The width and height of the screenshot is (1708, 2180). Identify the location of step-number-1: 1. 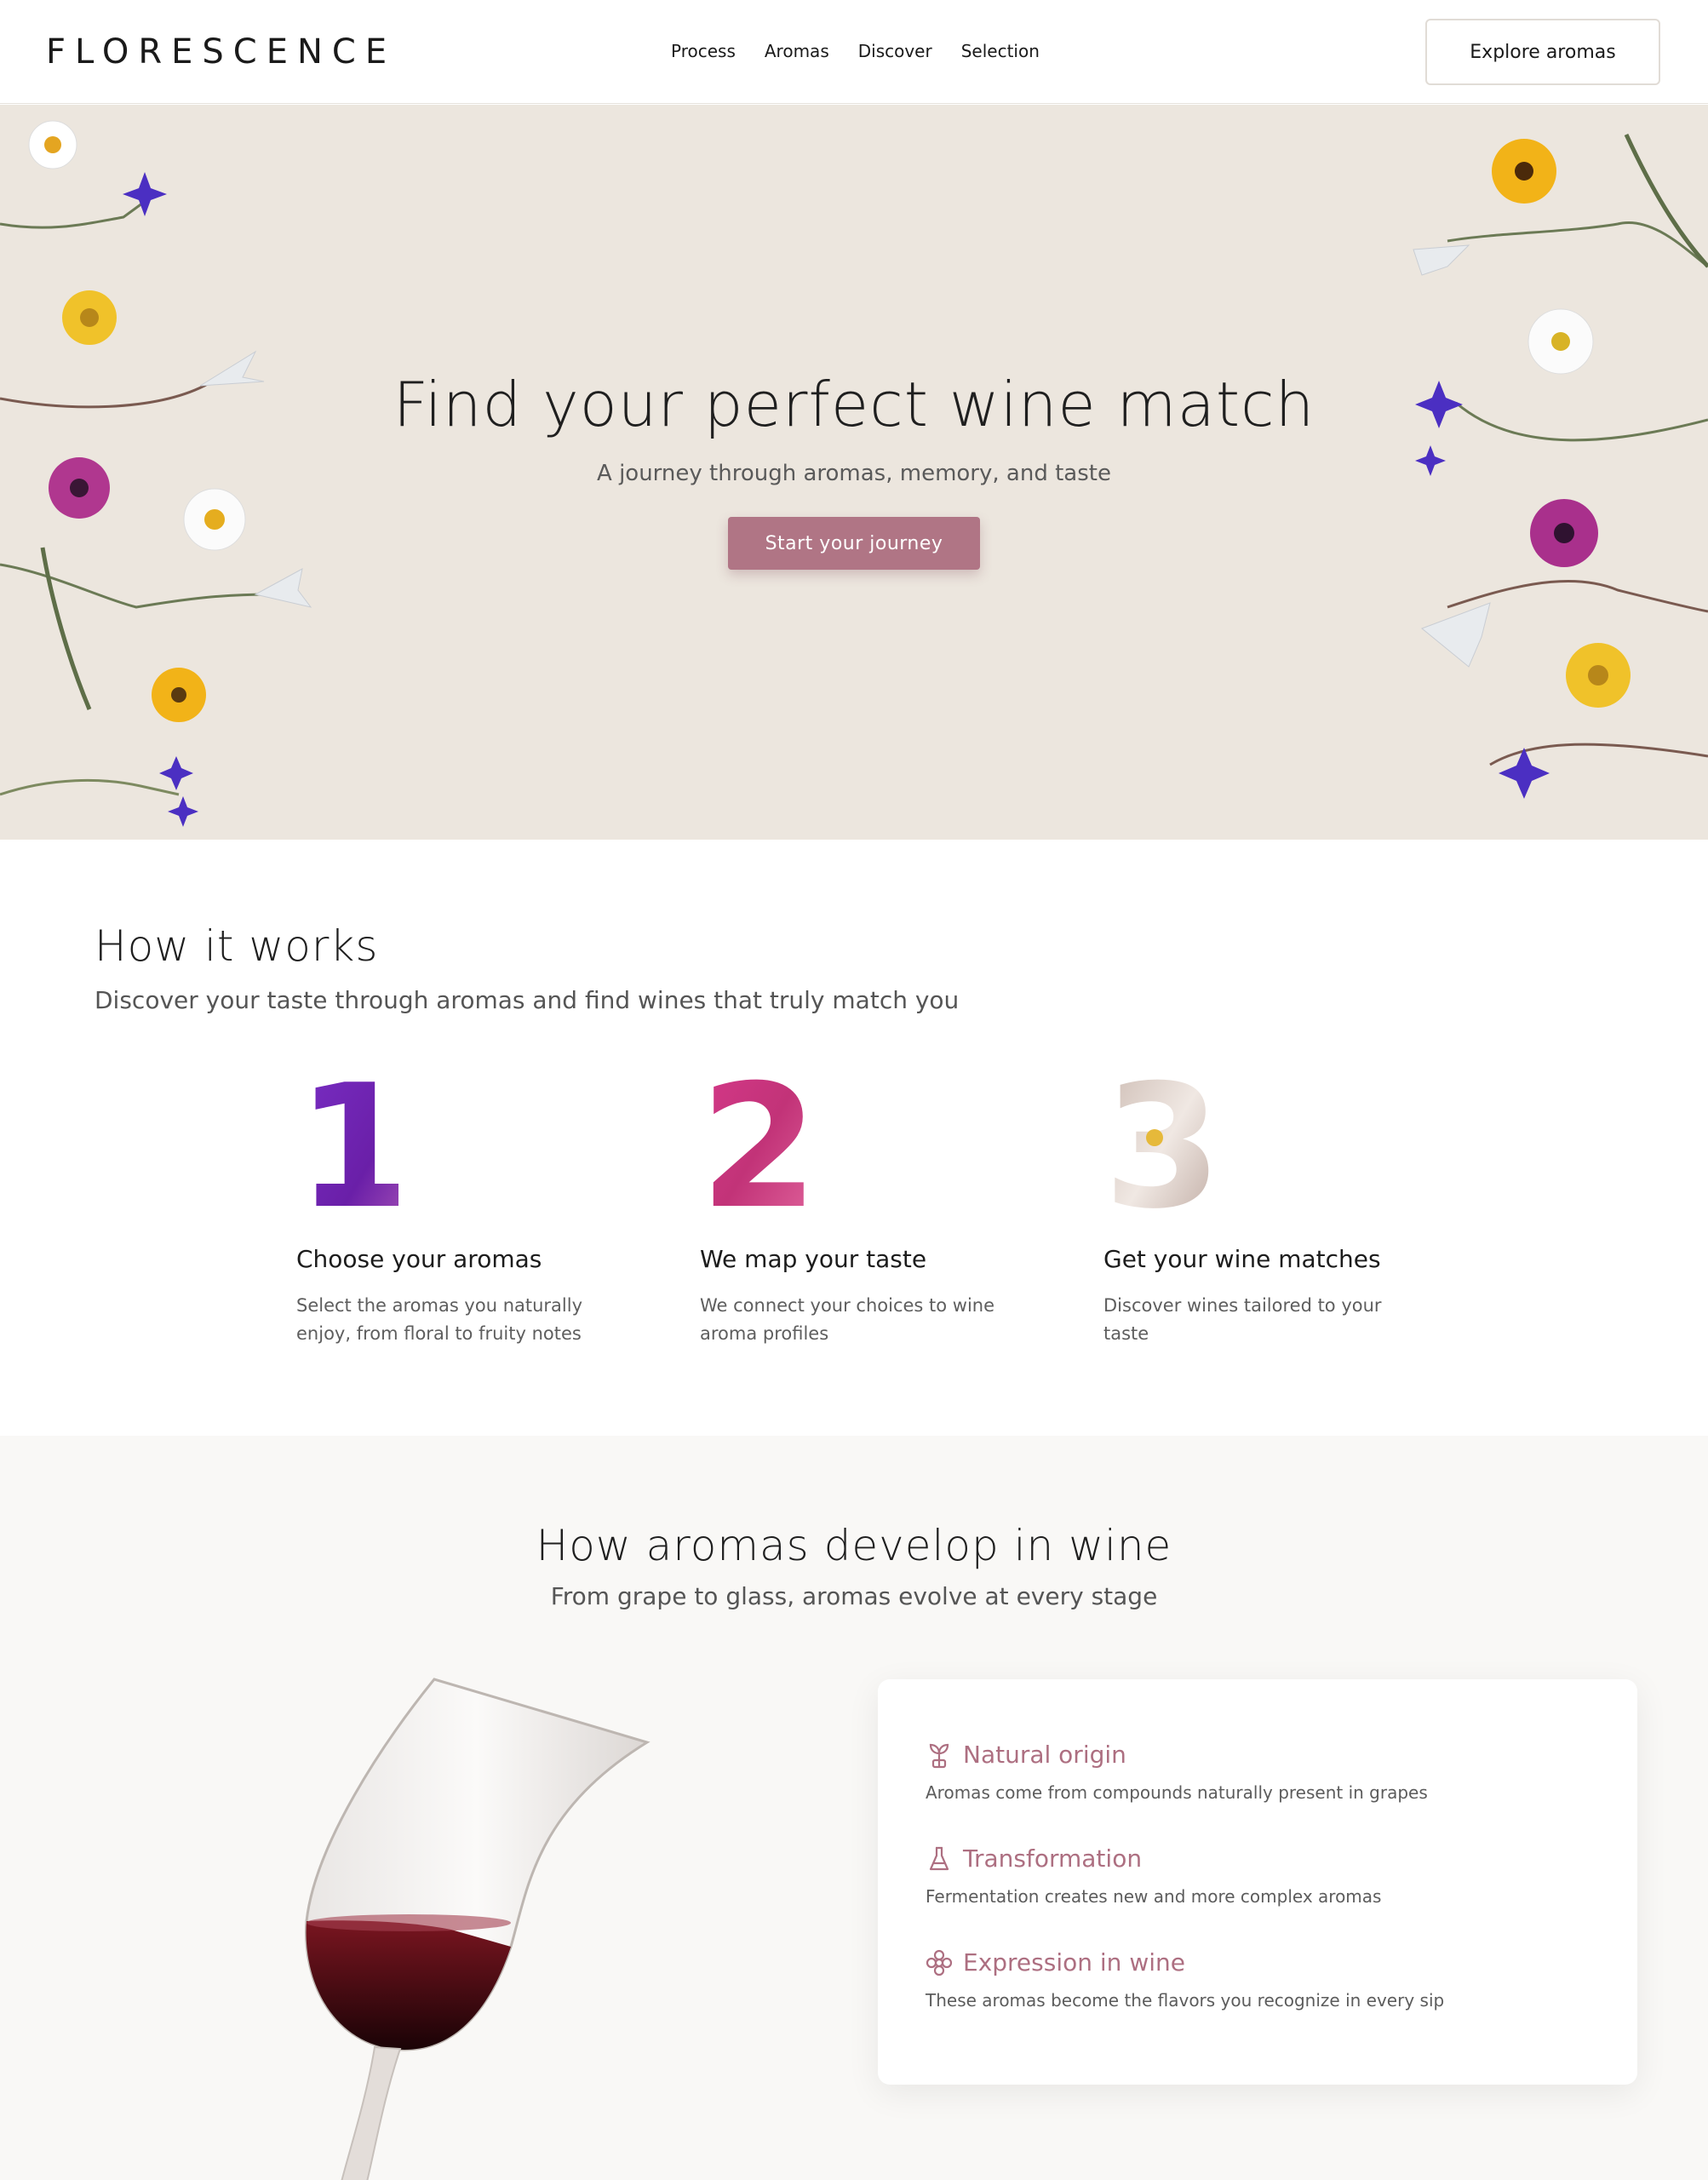
(356, 1147).